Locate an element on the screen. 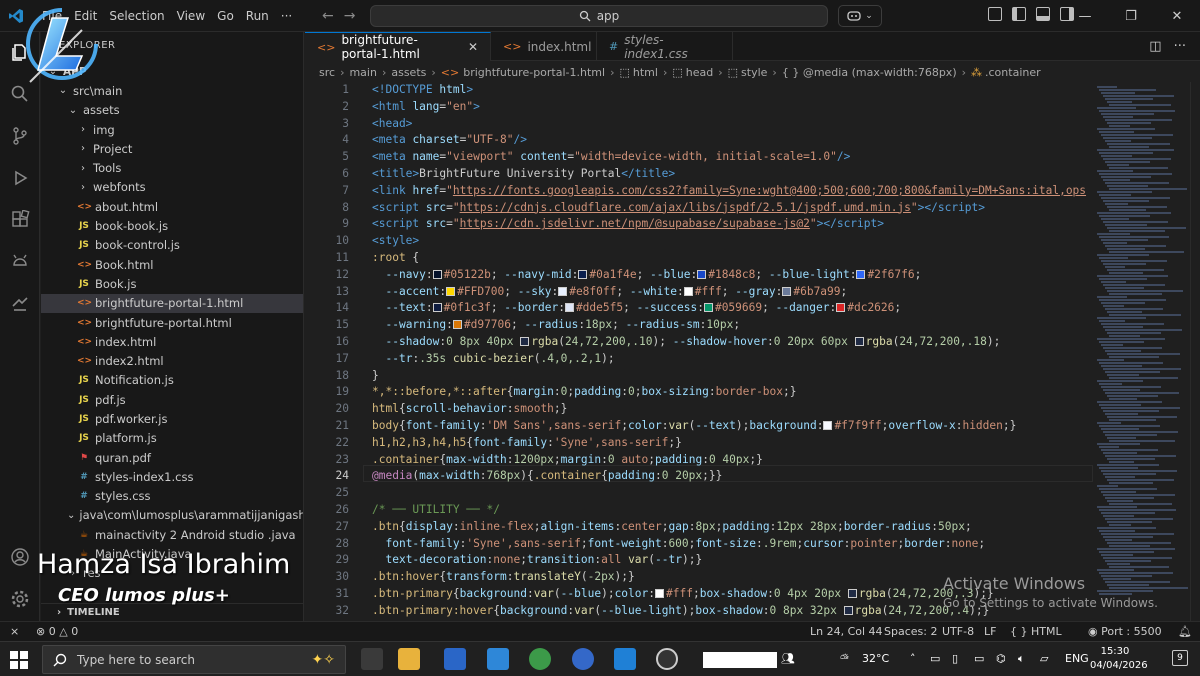  indentation: Spaces: 2 is located at coordinates (910, 631).